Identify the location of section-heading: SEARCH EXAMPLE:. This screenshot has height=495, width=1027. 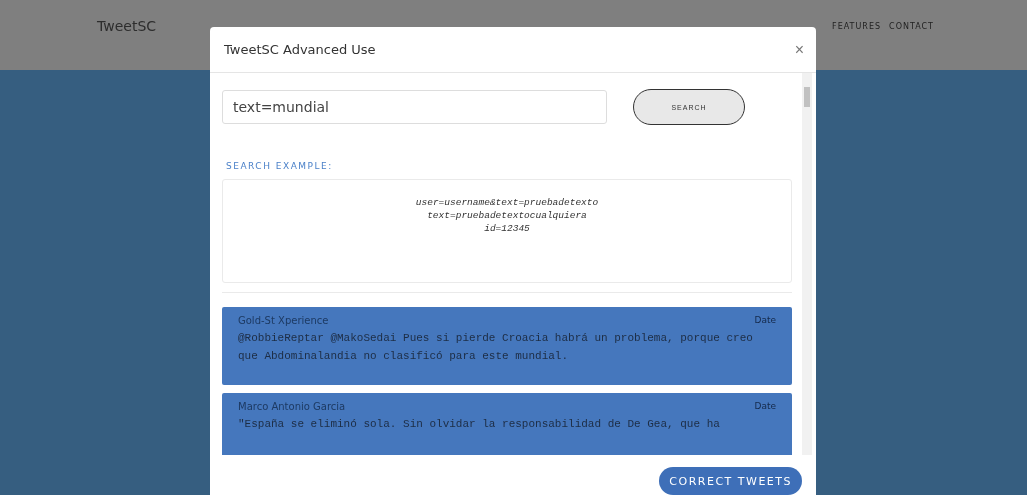
(280, 166).